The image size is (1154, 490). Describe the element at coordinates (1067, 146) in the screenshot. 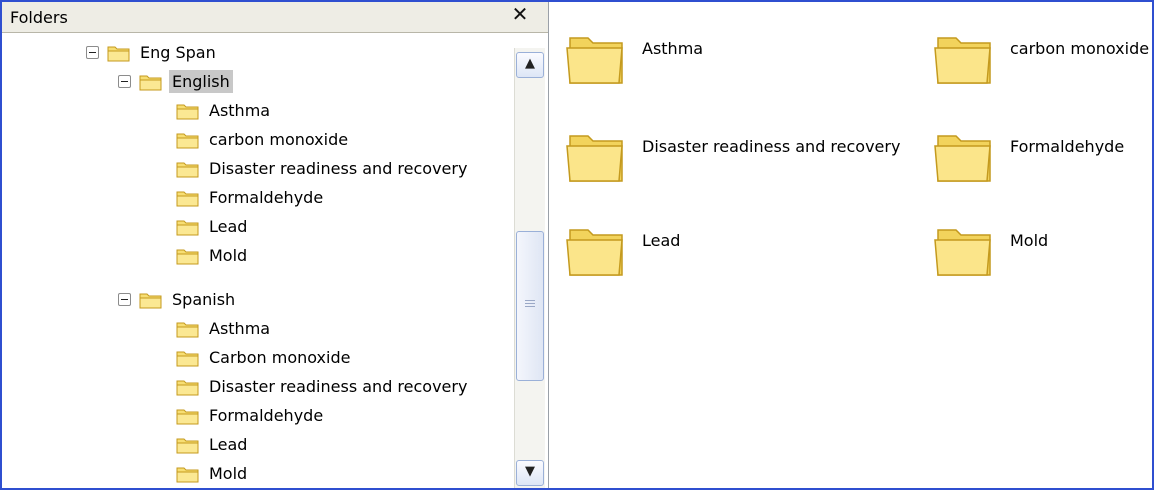

I see `folder-item-label: Formaldehyde` at that location.